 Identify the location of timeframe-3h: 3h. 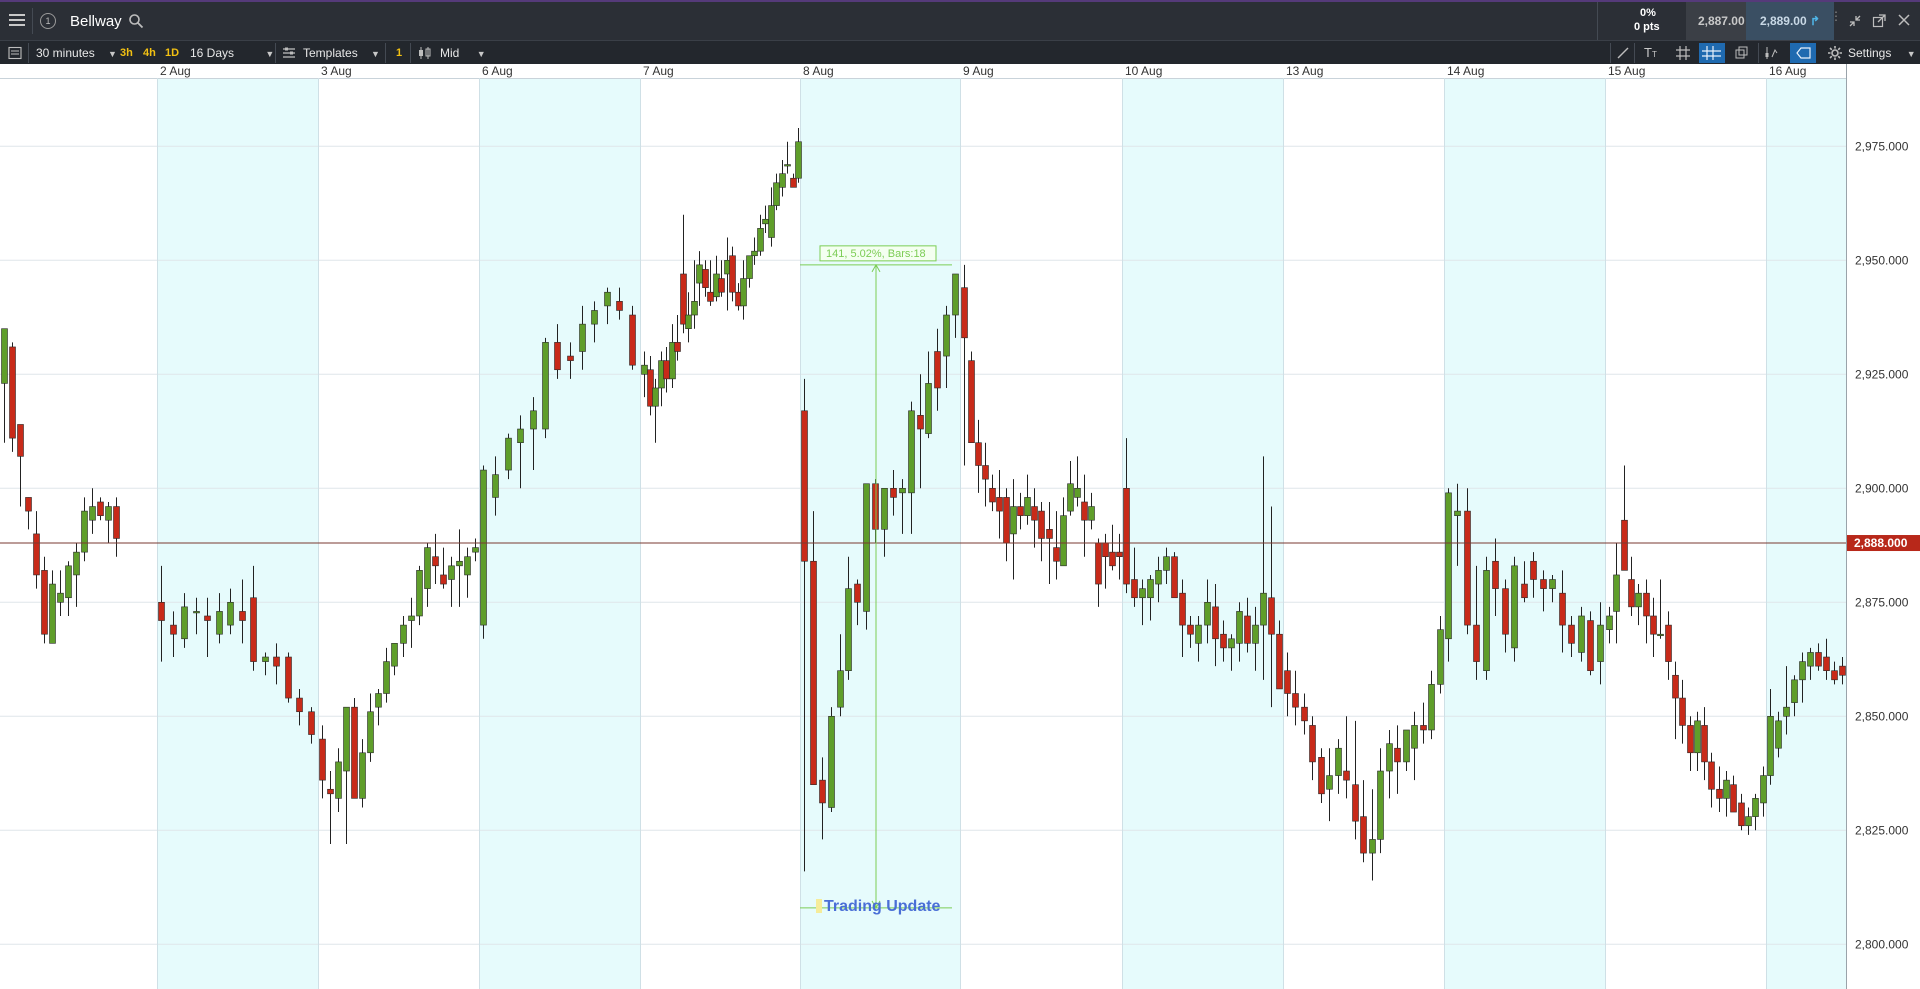
(126, 53).